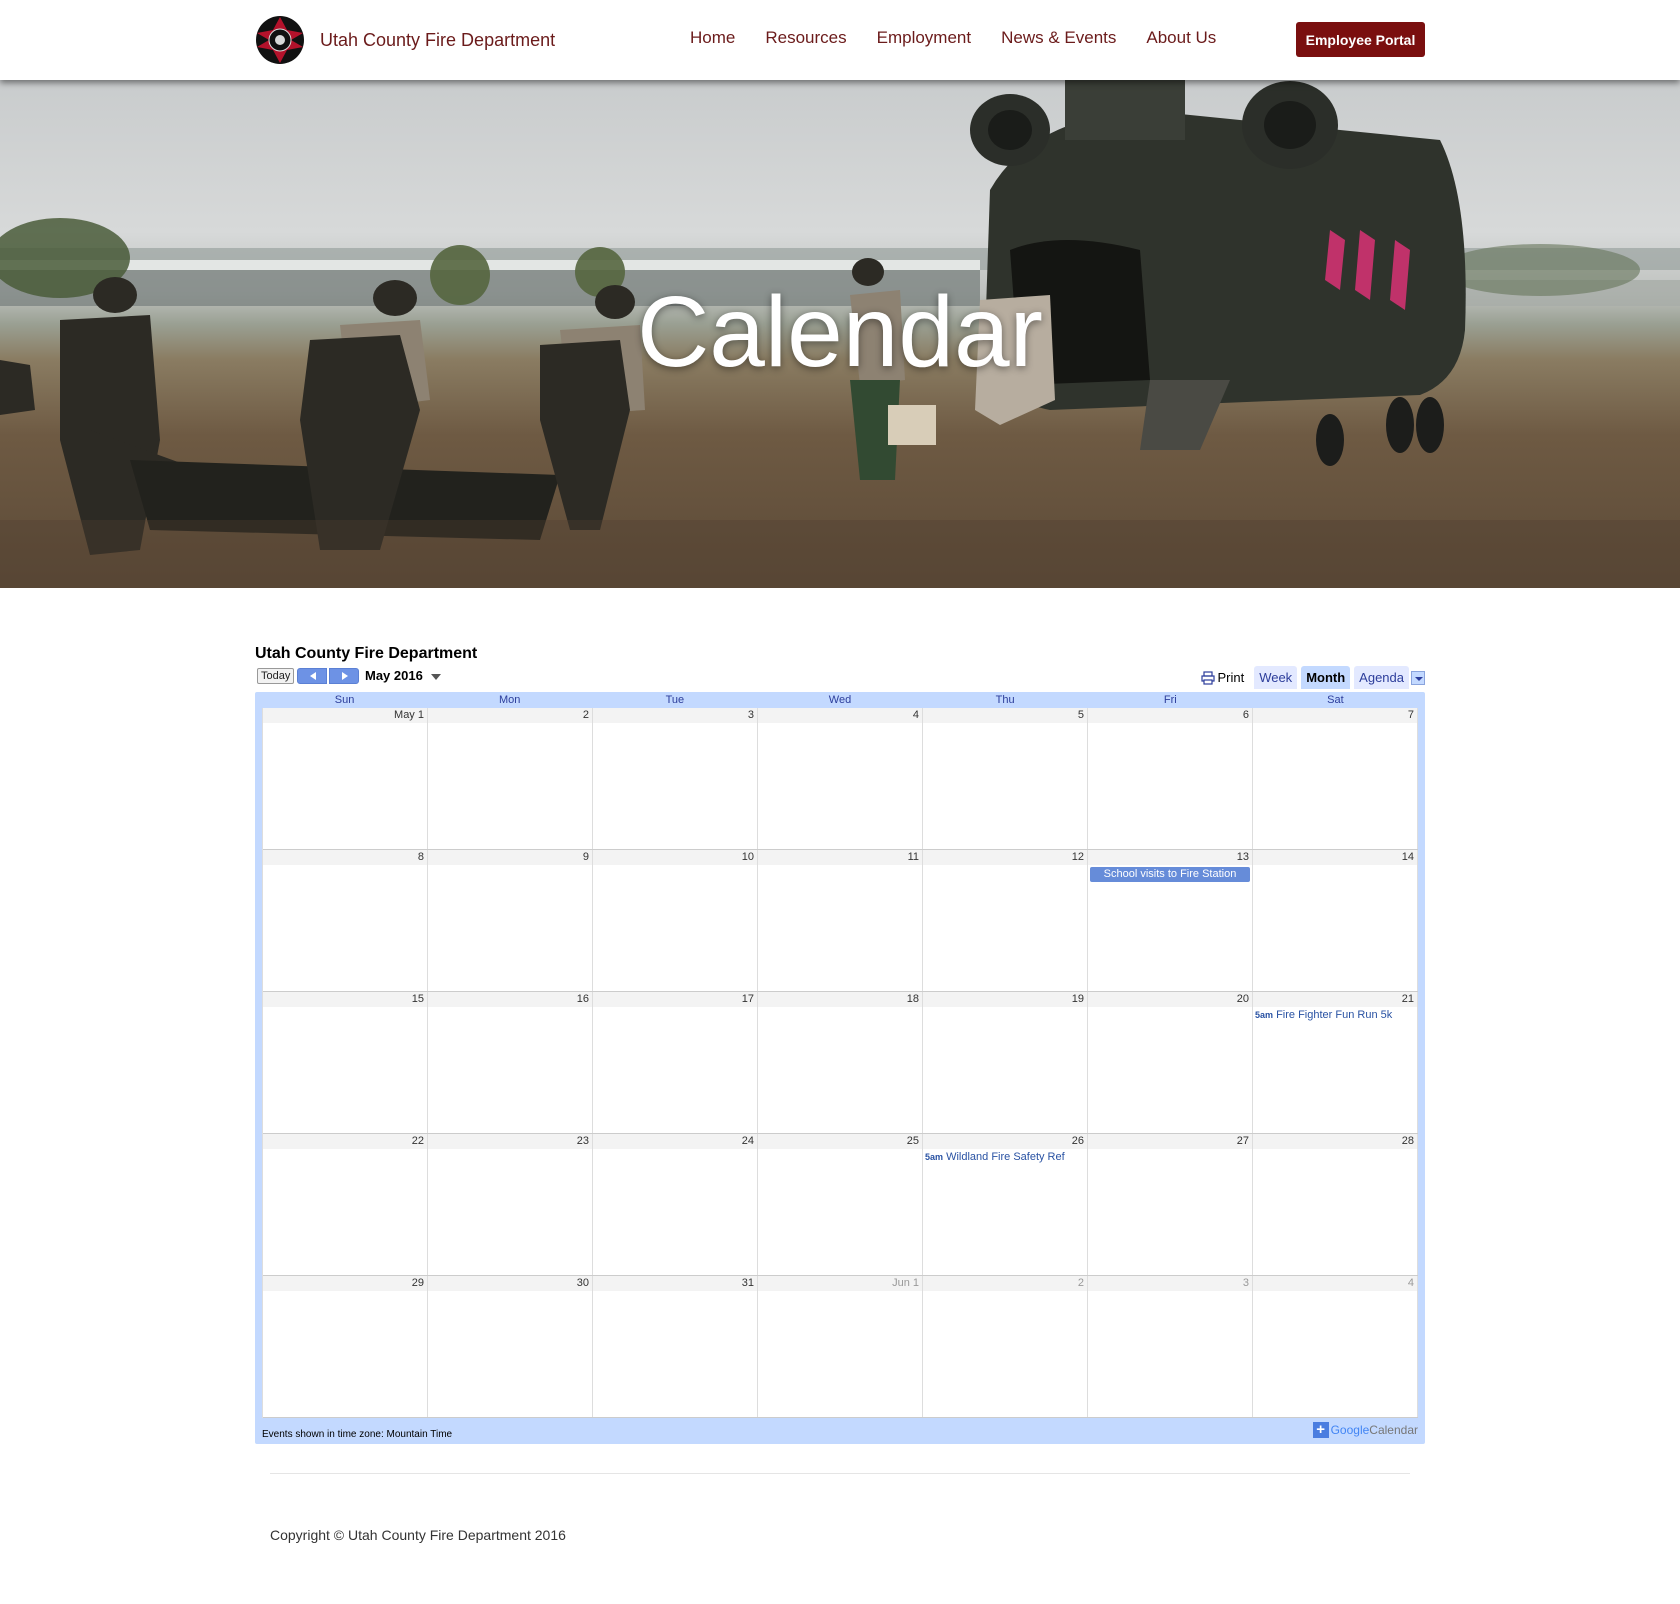 The height and width of the screenshot is (1604, 1680). Describe the element at coordinates (510, 1141) in the screenshot. I see `day-number: 23` at that location.